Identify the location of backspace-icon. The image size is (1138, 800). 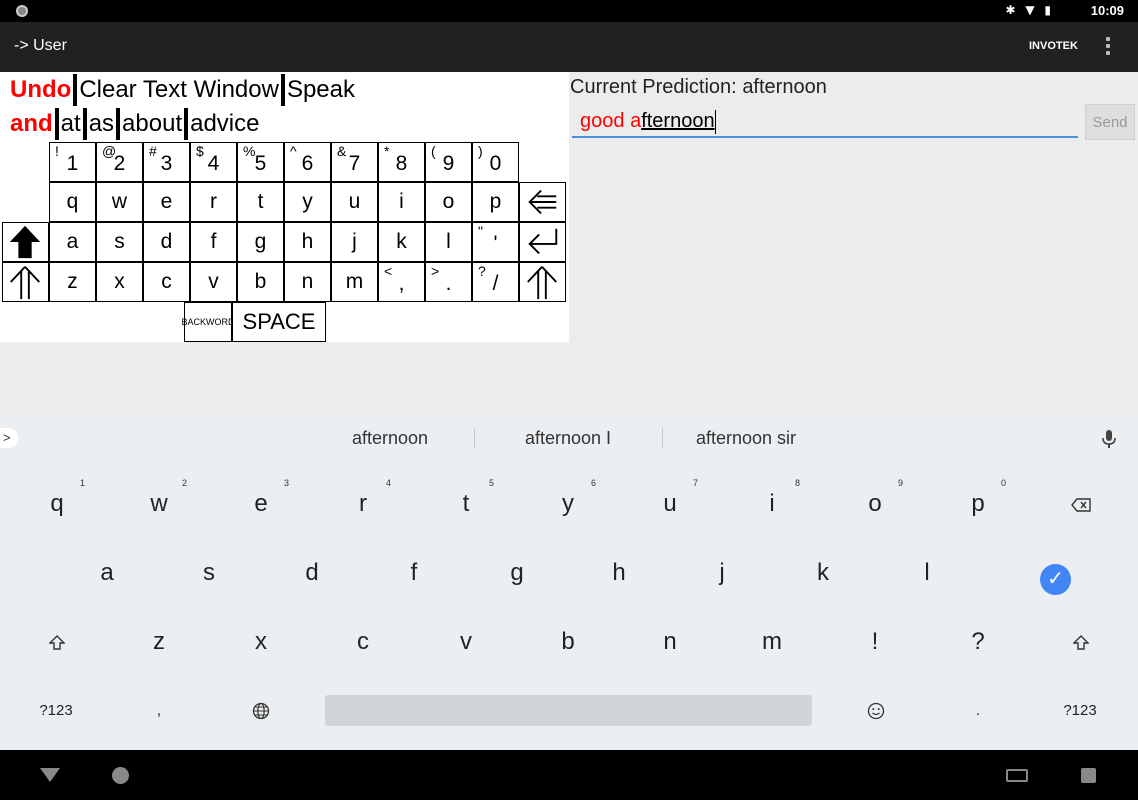
(1081, 505).